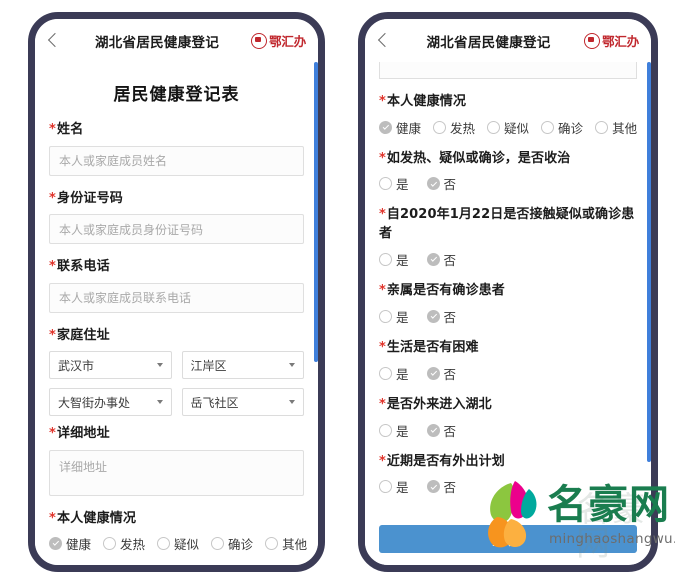 The width and height of the screenshot is (675, 572). Describe the element at coordinates (76, 365) in the screenshot. I see `select-city-value: 武汉市` at that location.